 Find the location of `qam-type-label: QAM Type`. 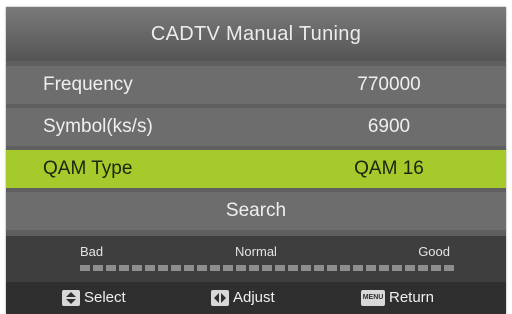

qam-type-label: QAM Type is located at coordinates (88, 168).